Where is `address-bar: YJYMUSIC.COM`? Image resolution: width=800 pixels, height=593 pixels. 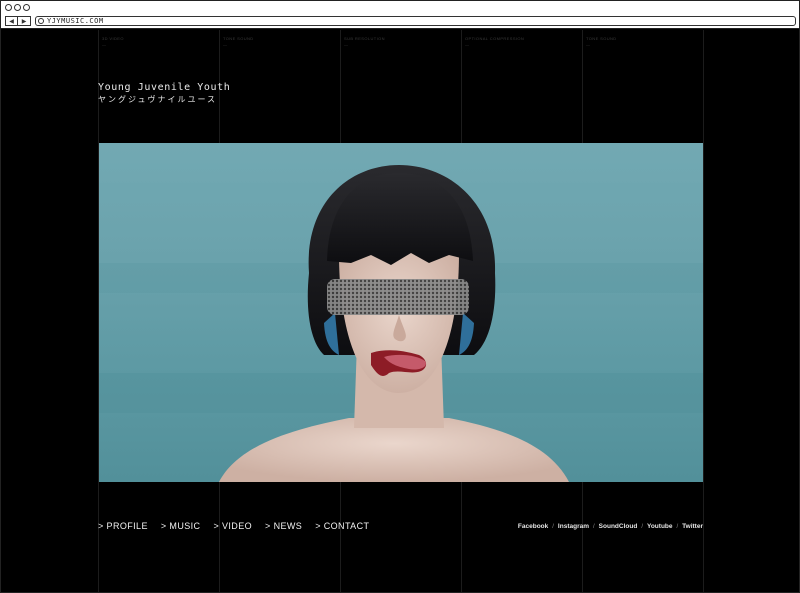 address-bar: YJYMUSIC.COM is located at coordinates (415, 21).